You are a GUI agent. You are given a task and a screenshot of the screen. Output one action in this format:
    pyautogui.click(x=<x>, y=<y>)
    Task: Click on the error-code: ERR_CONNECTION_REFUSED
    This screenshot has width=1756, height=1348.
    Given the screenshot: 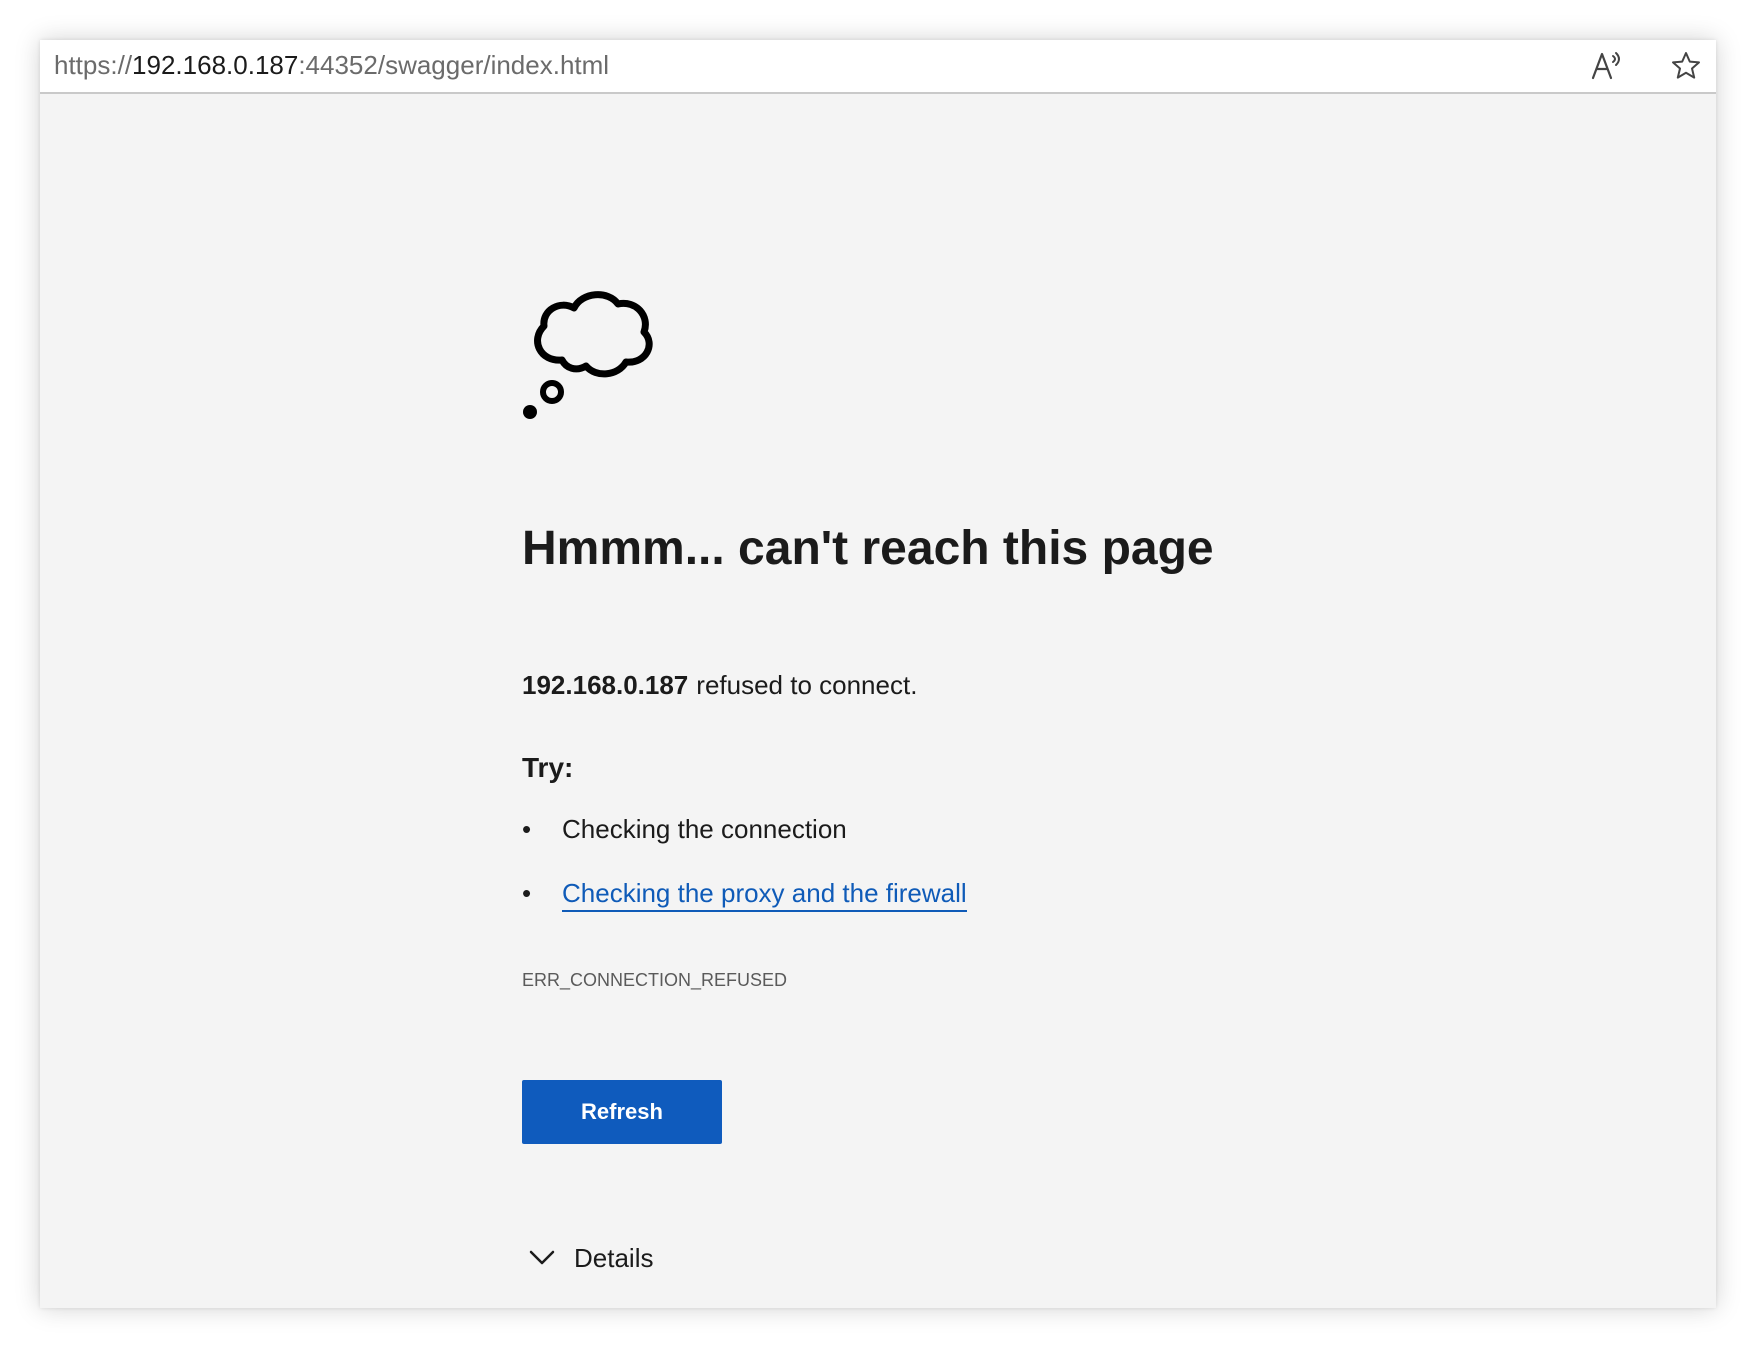 What is the action you would take?
    pyautogui.click(x=655, y=980)
    